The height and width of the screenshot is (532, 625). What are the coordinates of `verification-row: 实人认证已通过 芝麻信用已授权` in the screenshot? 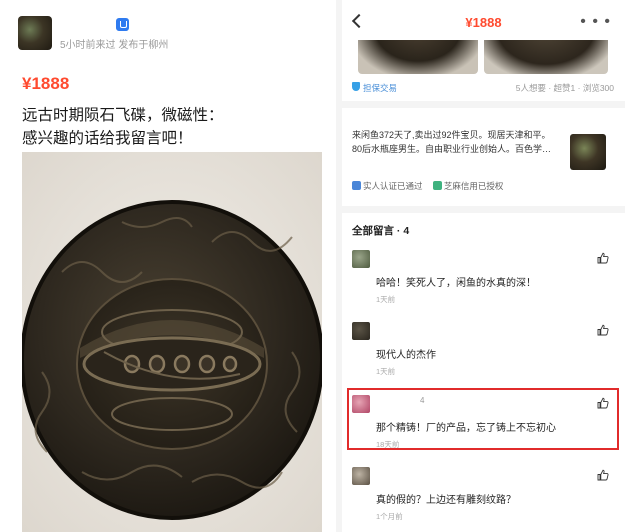 It's located at (427, 186).